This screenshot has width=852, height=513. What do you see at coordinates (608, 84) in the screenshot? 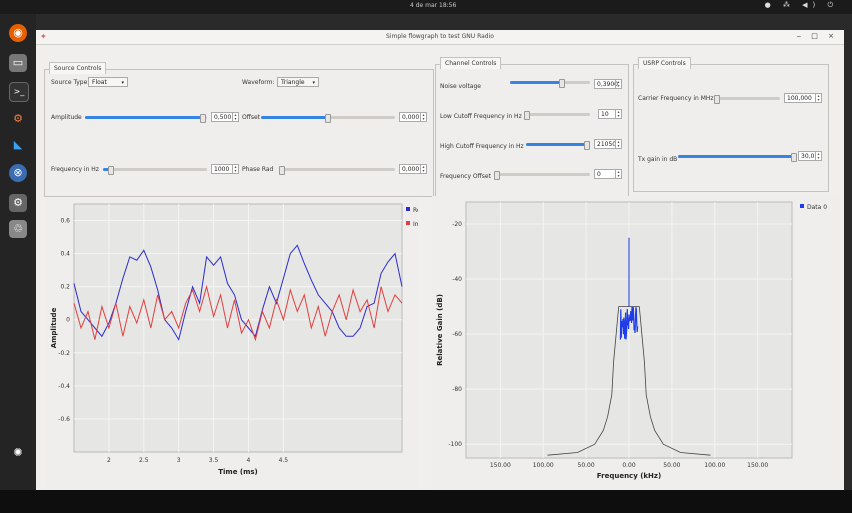
I see `noise-voltage-spinbox: 0,3900 ▴ ▾` at bounding box center [608, 84].